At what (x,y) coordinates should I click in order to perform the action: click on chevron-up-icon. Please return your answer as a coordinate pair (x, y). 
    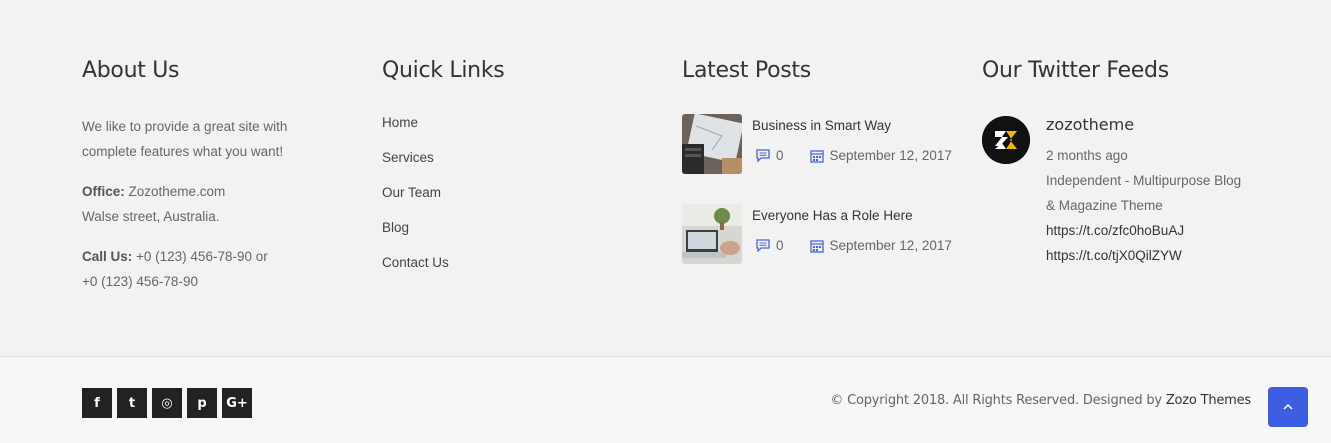
    Looking at the image, I should click on (1288, 407).